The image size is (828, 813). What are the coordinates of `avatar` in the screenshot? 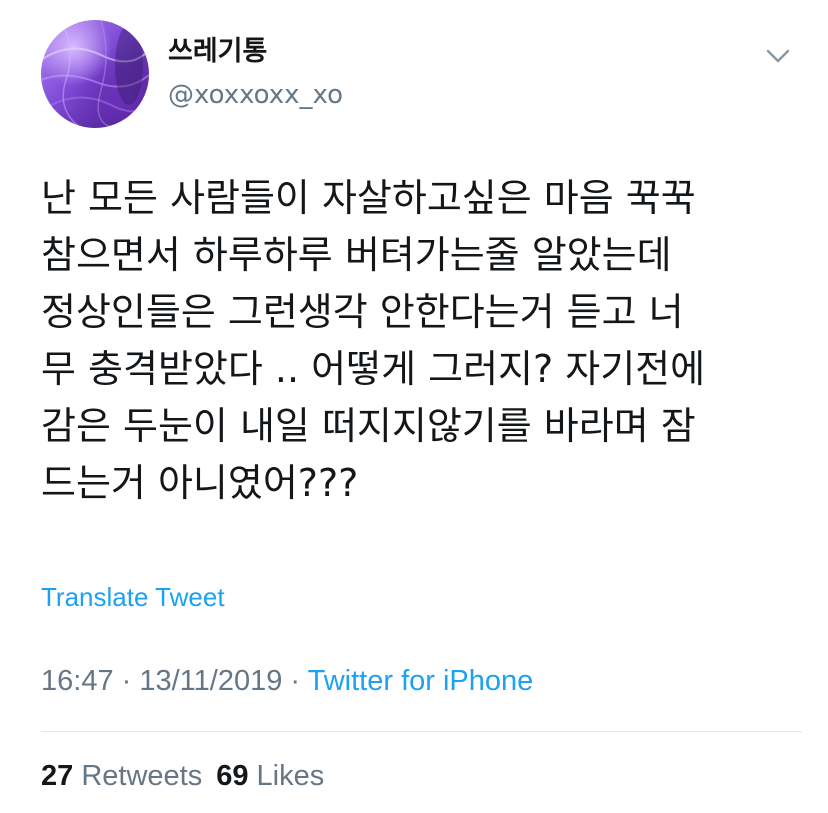 It's located at (95, 74).